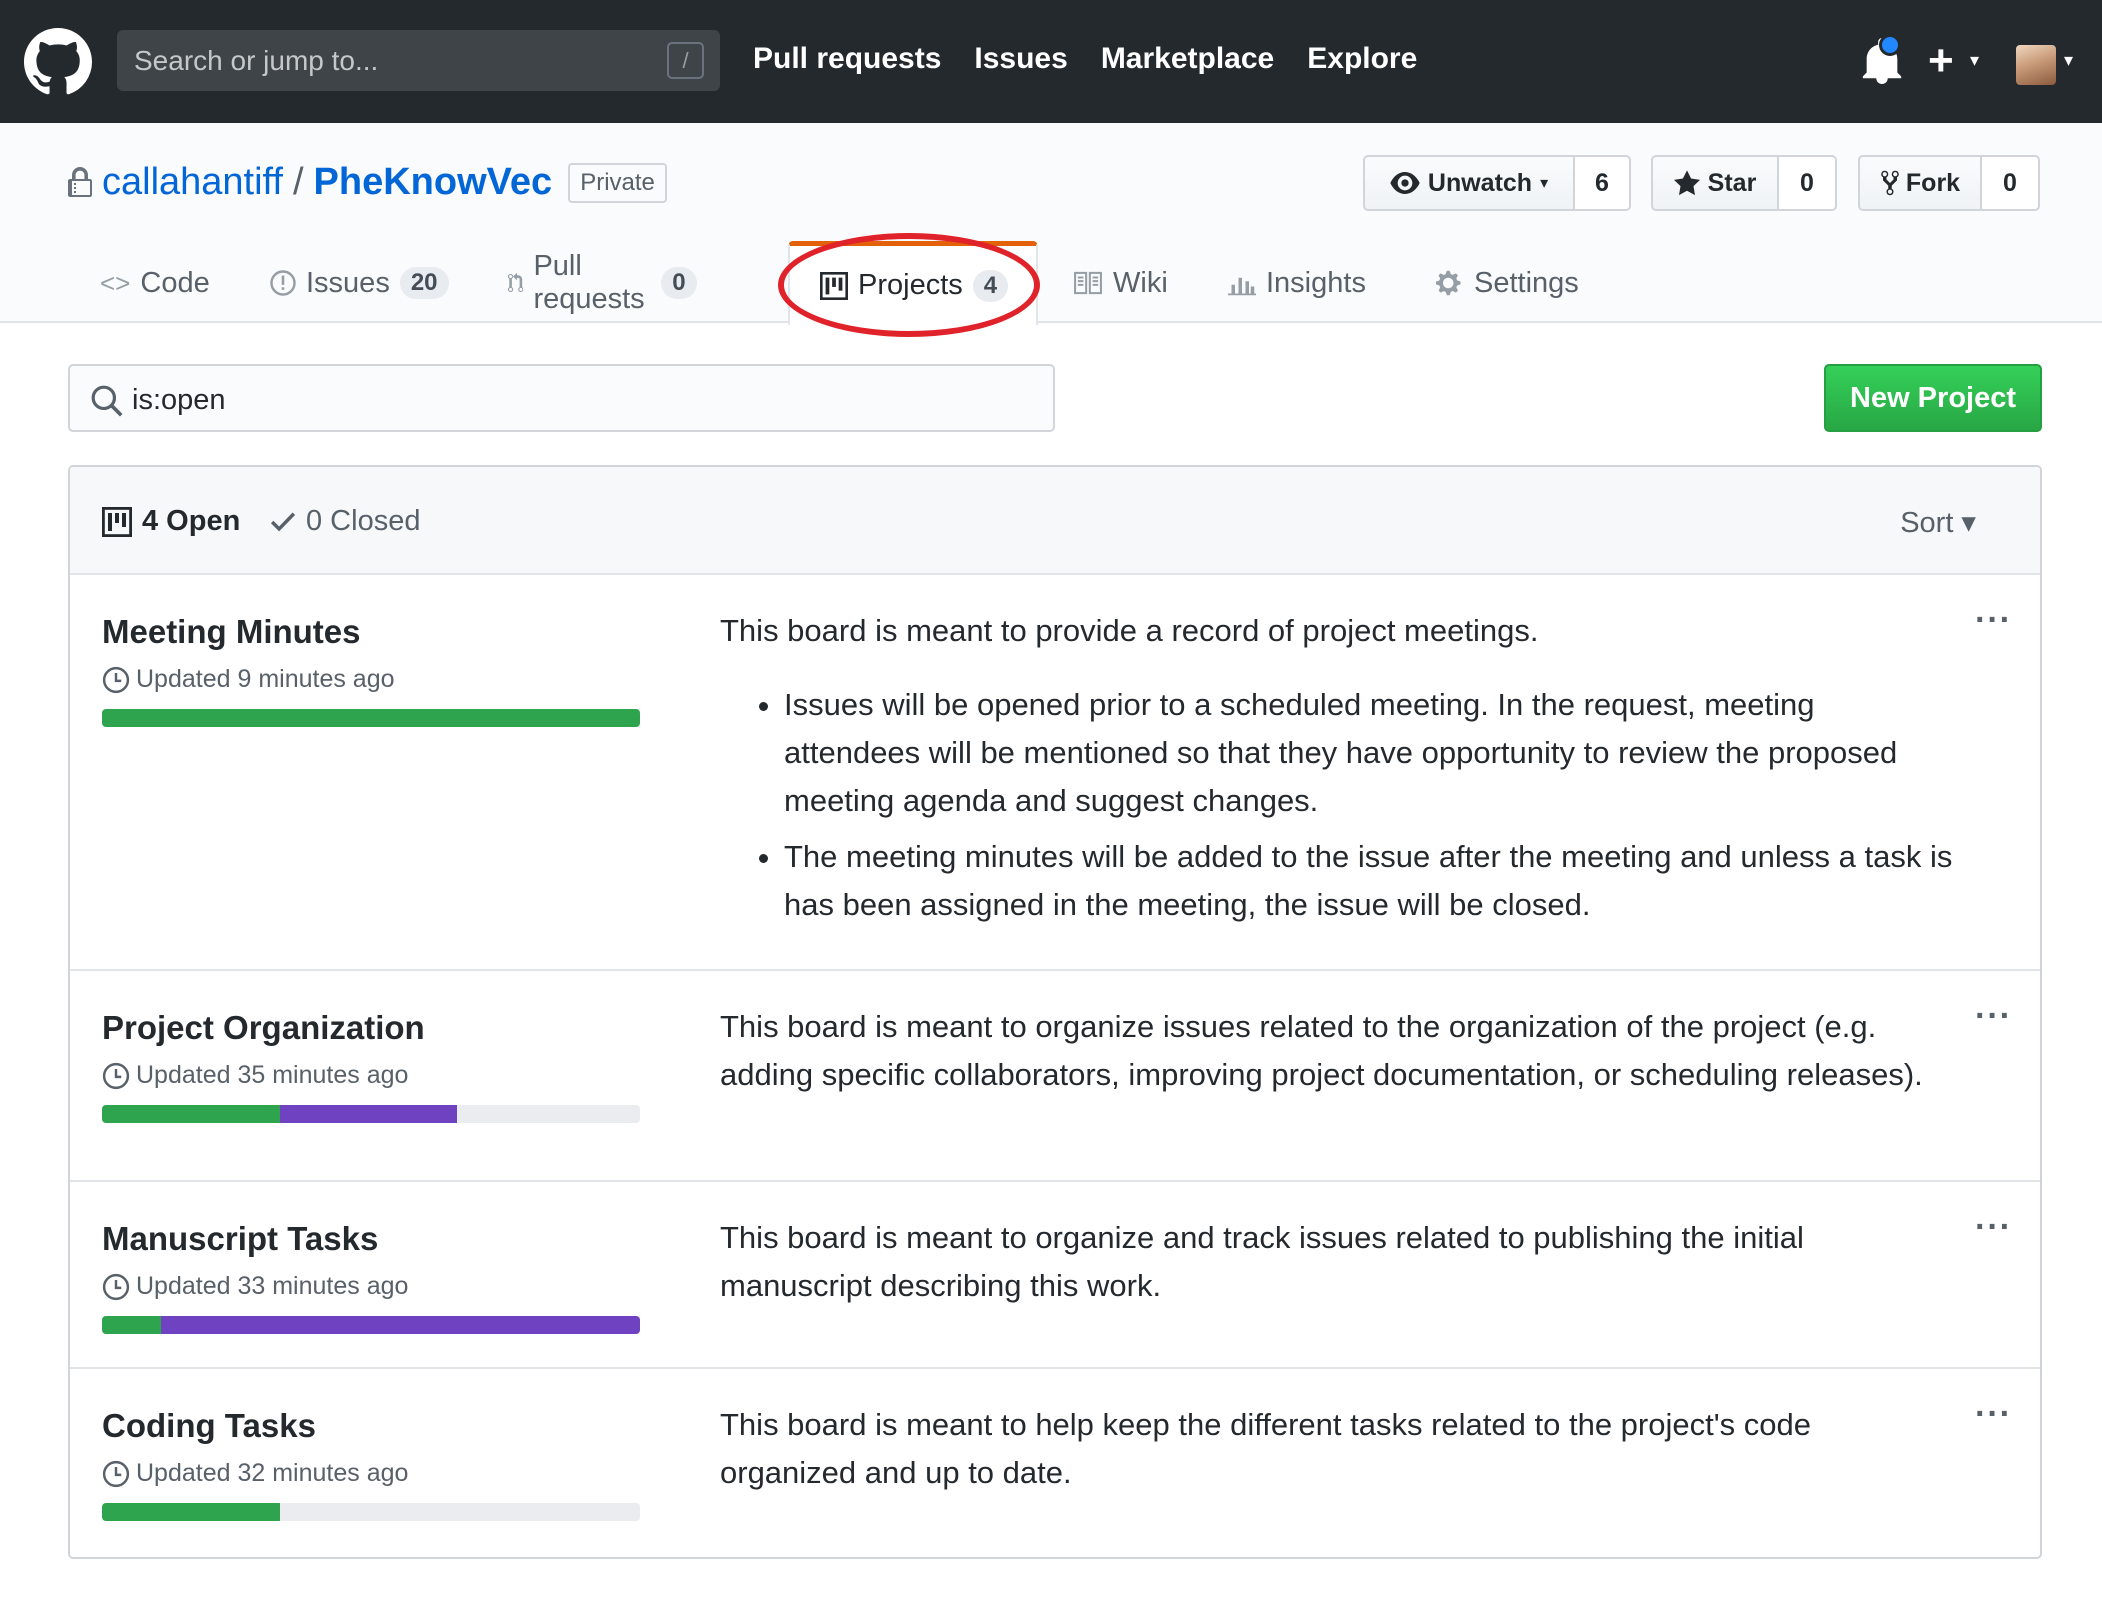 Image resolution: width=2102 pixels, height=1606 pixels. What do you see at coordinates (1686, 183) in the screenshot?
I see `star-icon` at bounding box center [1686, 183].